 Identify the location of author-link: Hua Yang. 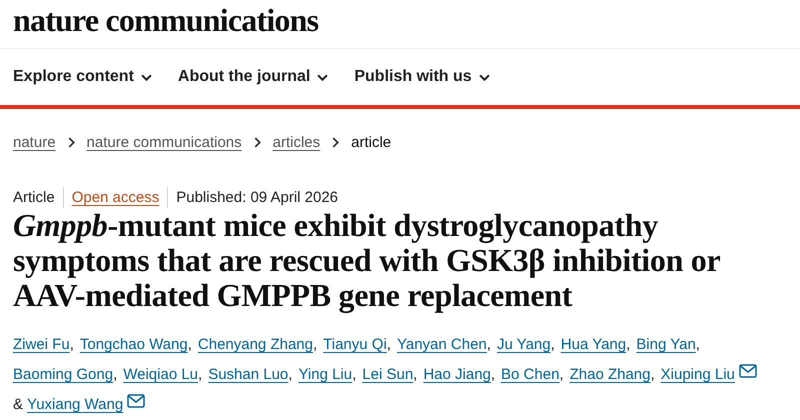
(593, 345).